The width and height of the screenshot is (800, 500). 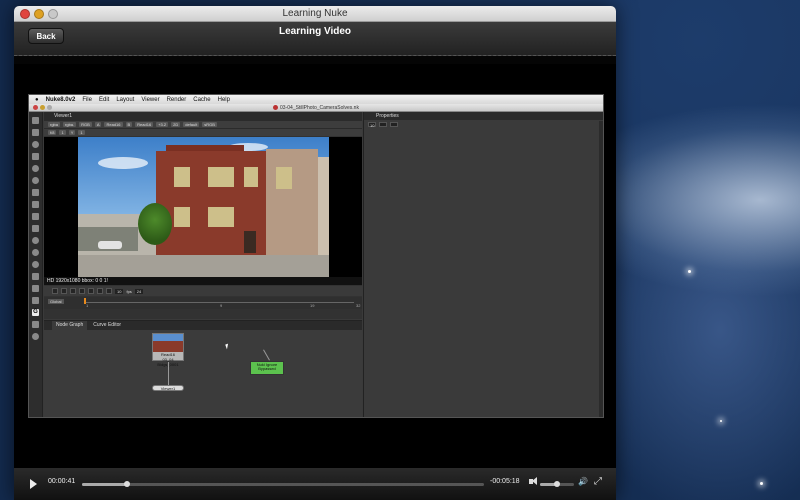 What do you see at coordinates (70, 124) in the screenshot?
I see `viewer-alpha-select: rgba.` at bounding box center [70, 124].